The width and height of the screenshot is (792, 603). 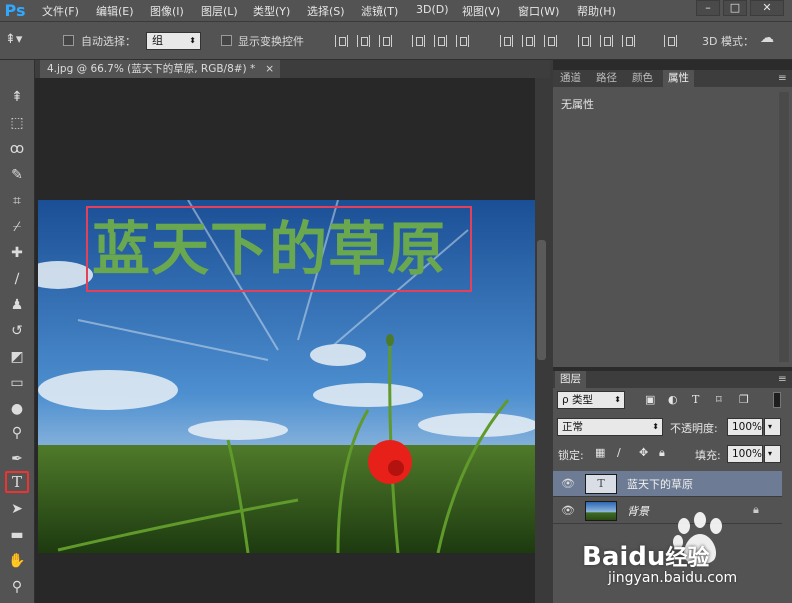 I want to click on menu-3d: 3D(D), so click(x=432, y=9).